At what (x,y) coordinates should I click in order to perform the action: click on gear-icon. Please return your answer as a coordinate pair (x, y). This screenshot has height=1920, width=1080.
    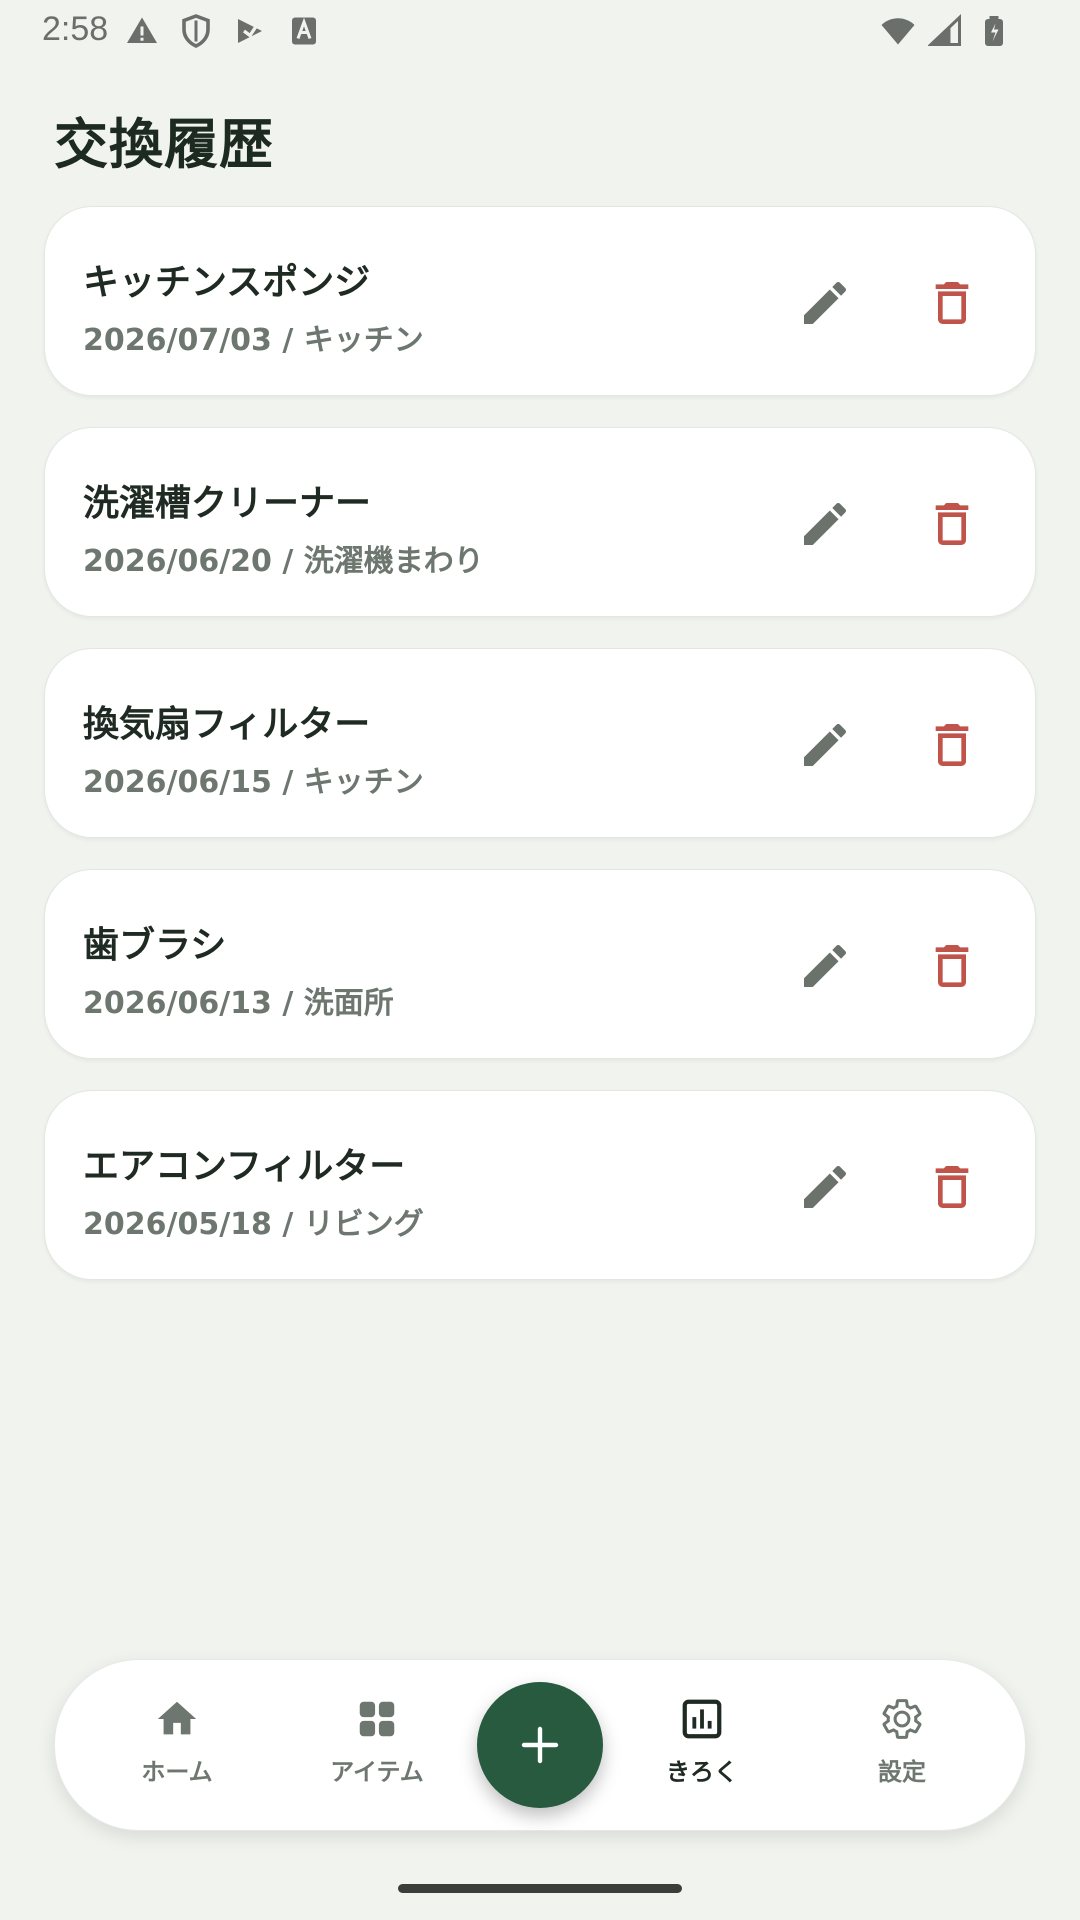
    Looking at the image, I should click on (902, 1719).